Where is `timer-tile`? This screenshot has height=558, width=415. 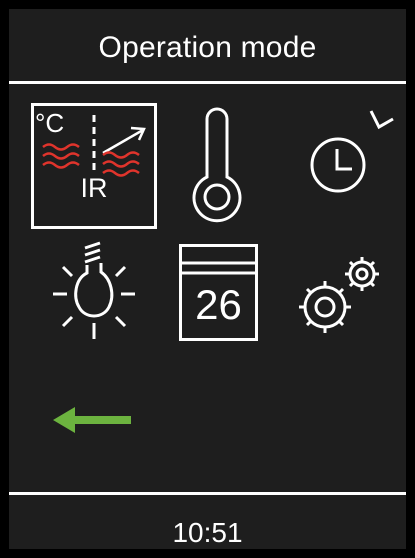
timer-tile is located at coordinates (350, 152).